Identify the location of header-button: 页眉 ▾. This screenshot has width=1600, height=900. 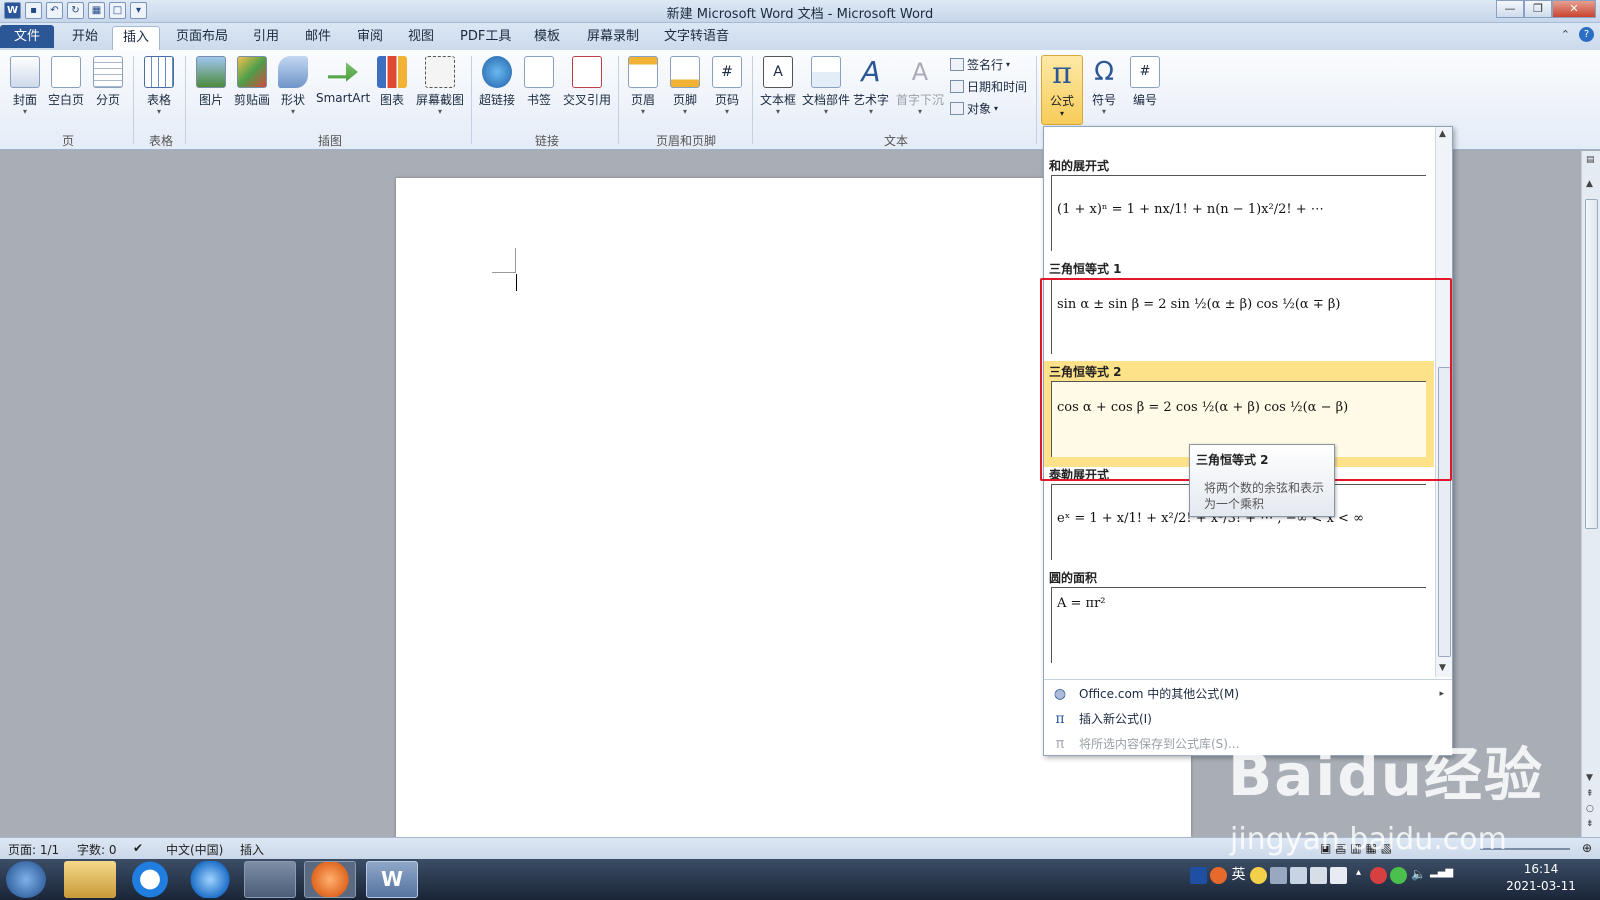
(643, 86).